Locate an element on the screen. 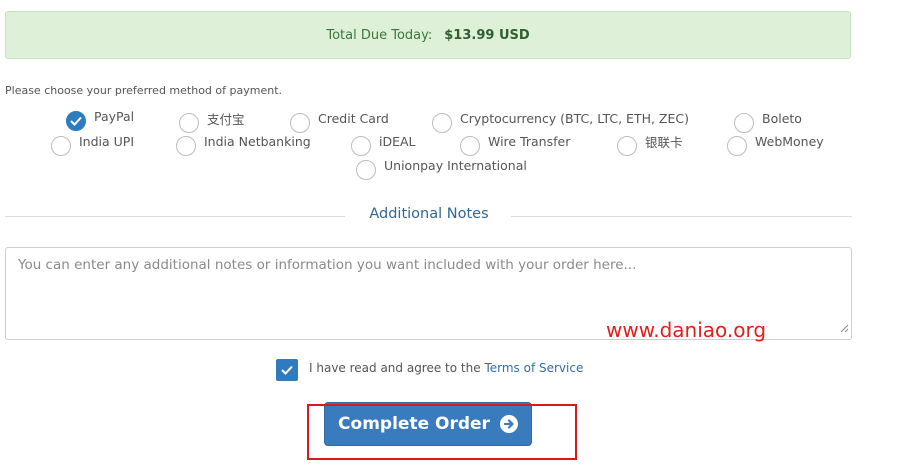 The image size is (911, 466). additional-notes-title: Additional Notes is located at coordinates (429, 214).